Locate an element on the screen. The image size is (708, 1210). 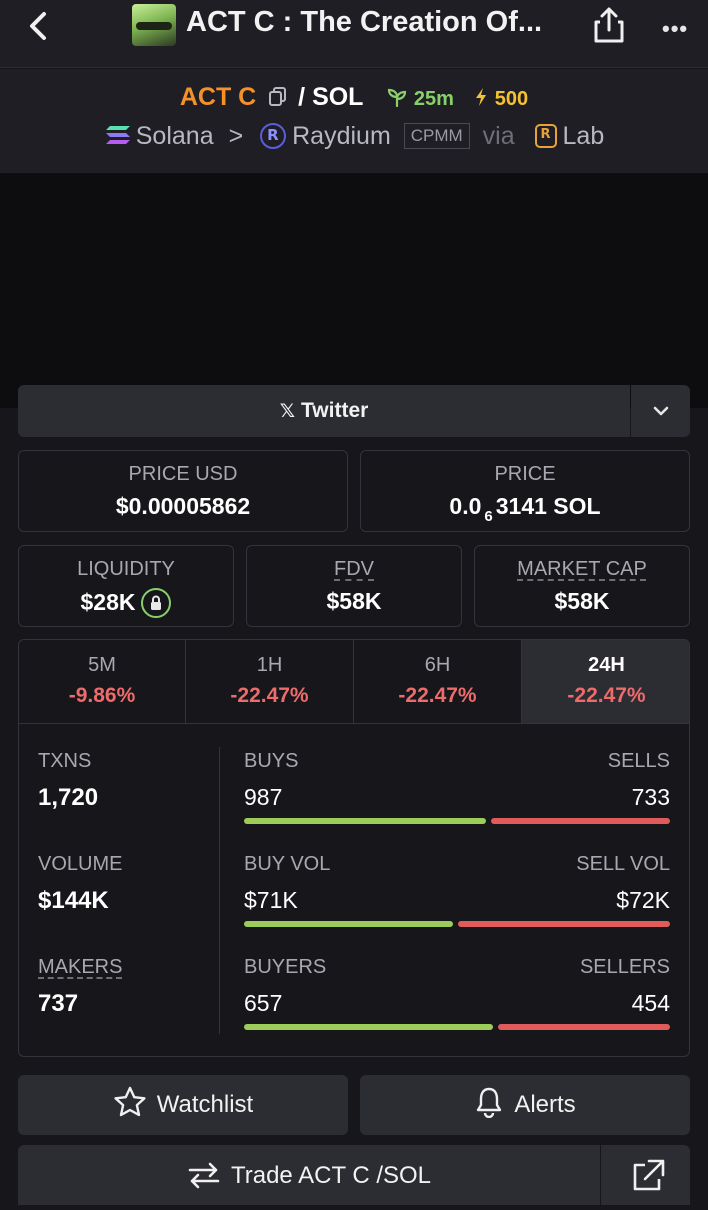
chevron-down-icon is located at coordinates (661, 411).